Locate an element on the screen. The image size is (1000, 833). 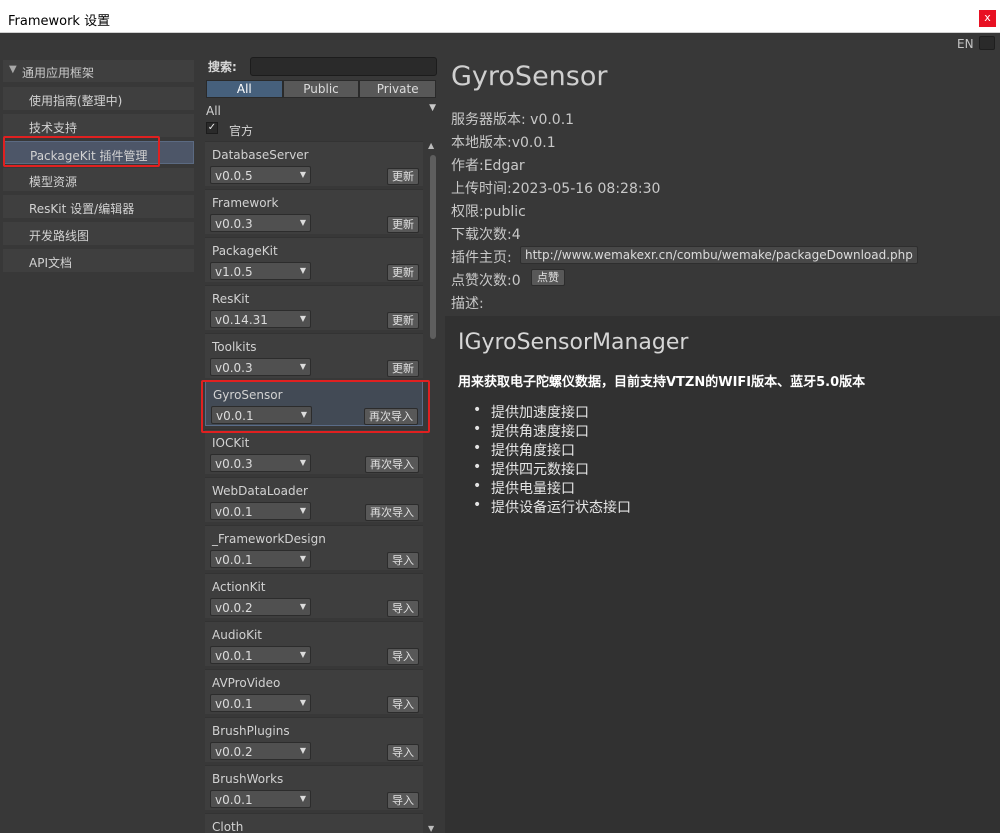
list-item: 提供设备运行状态接口 is located at coordinates (552, 506).